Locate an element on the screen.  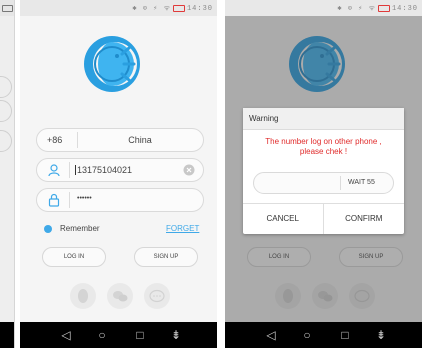
confirm-button: CONFIRM is located at coordinates (364, 219).